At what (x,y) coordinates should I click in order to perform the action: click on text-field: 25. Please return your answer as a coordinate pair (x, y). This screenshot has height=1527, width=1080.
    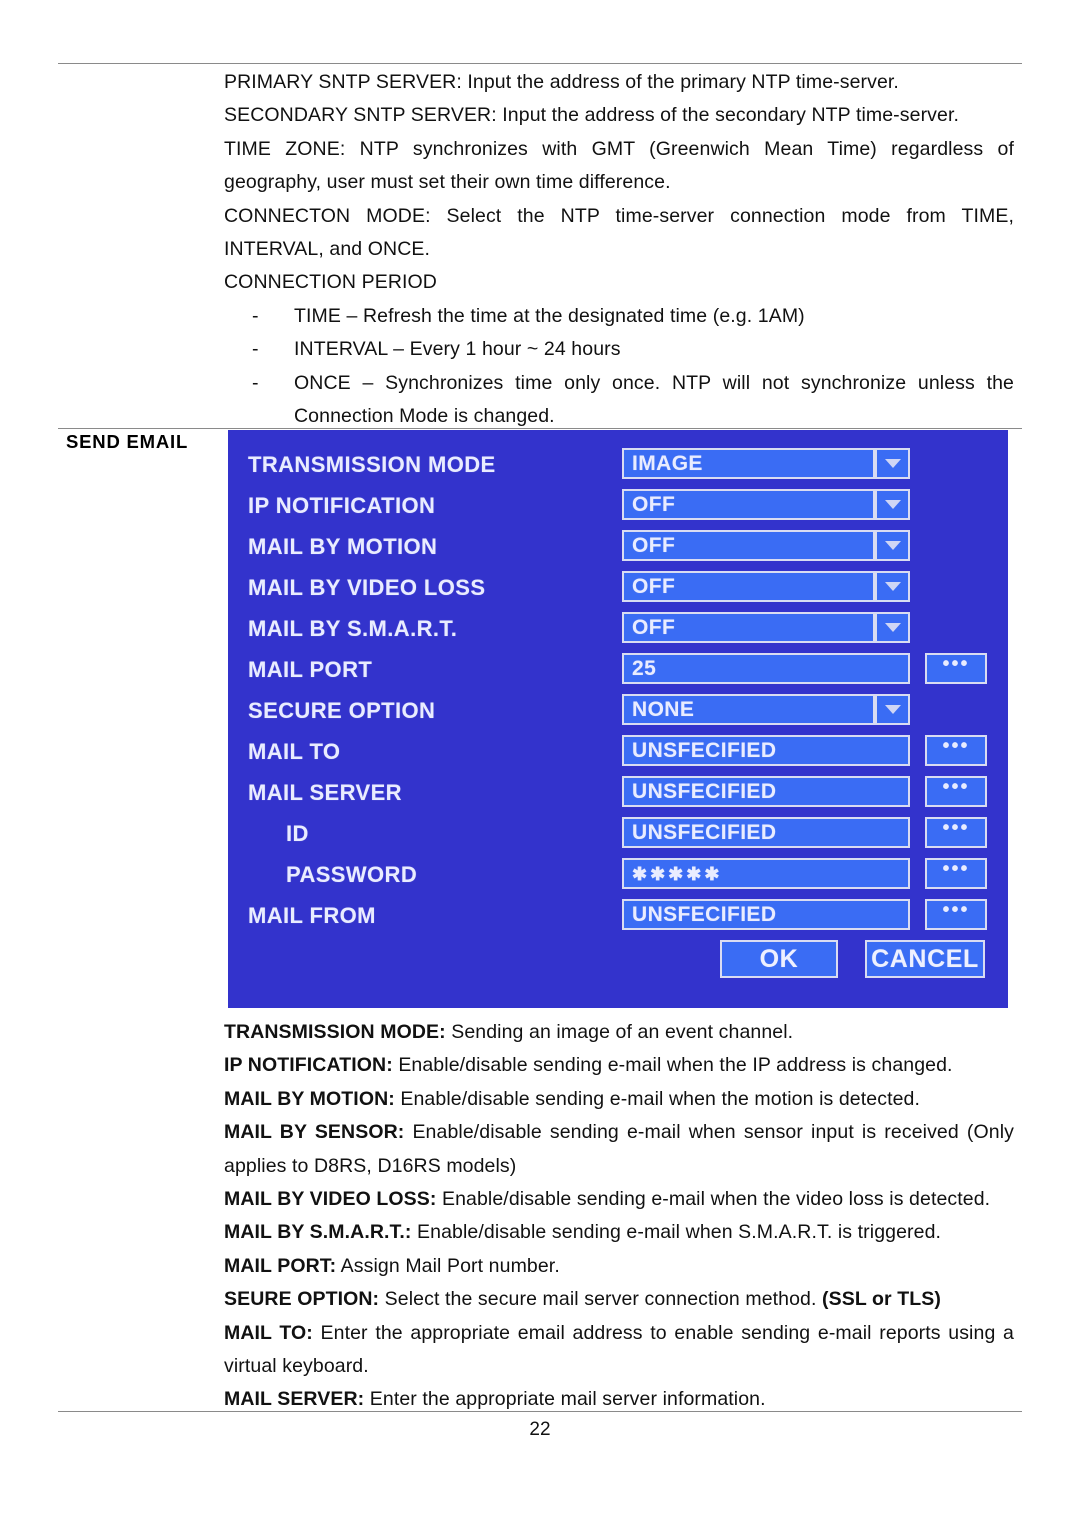
    Looking at the image, I should click on (766, 668).